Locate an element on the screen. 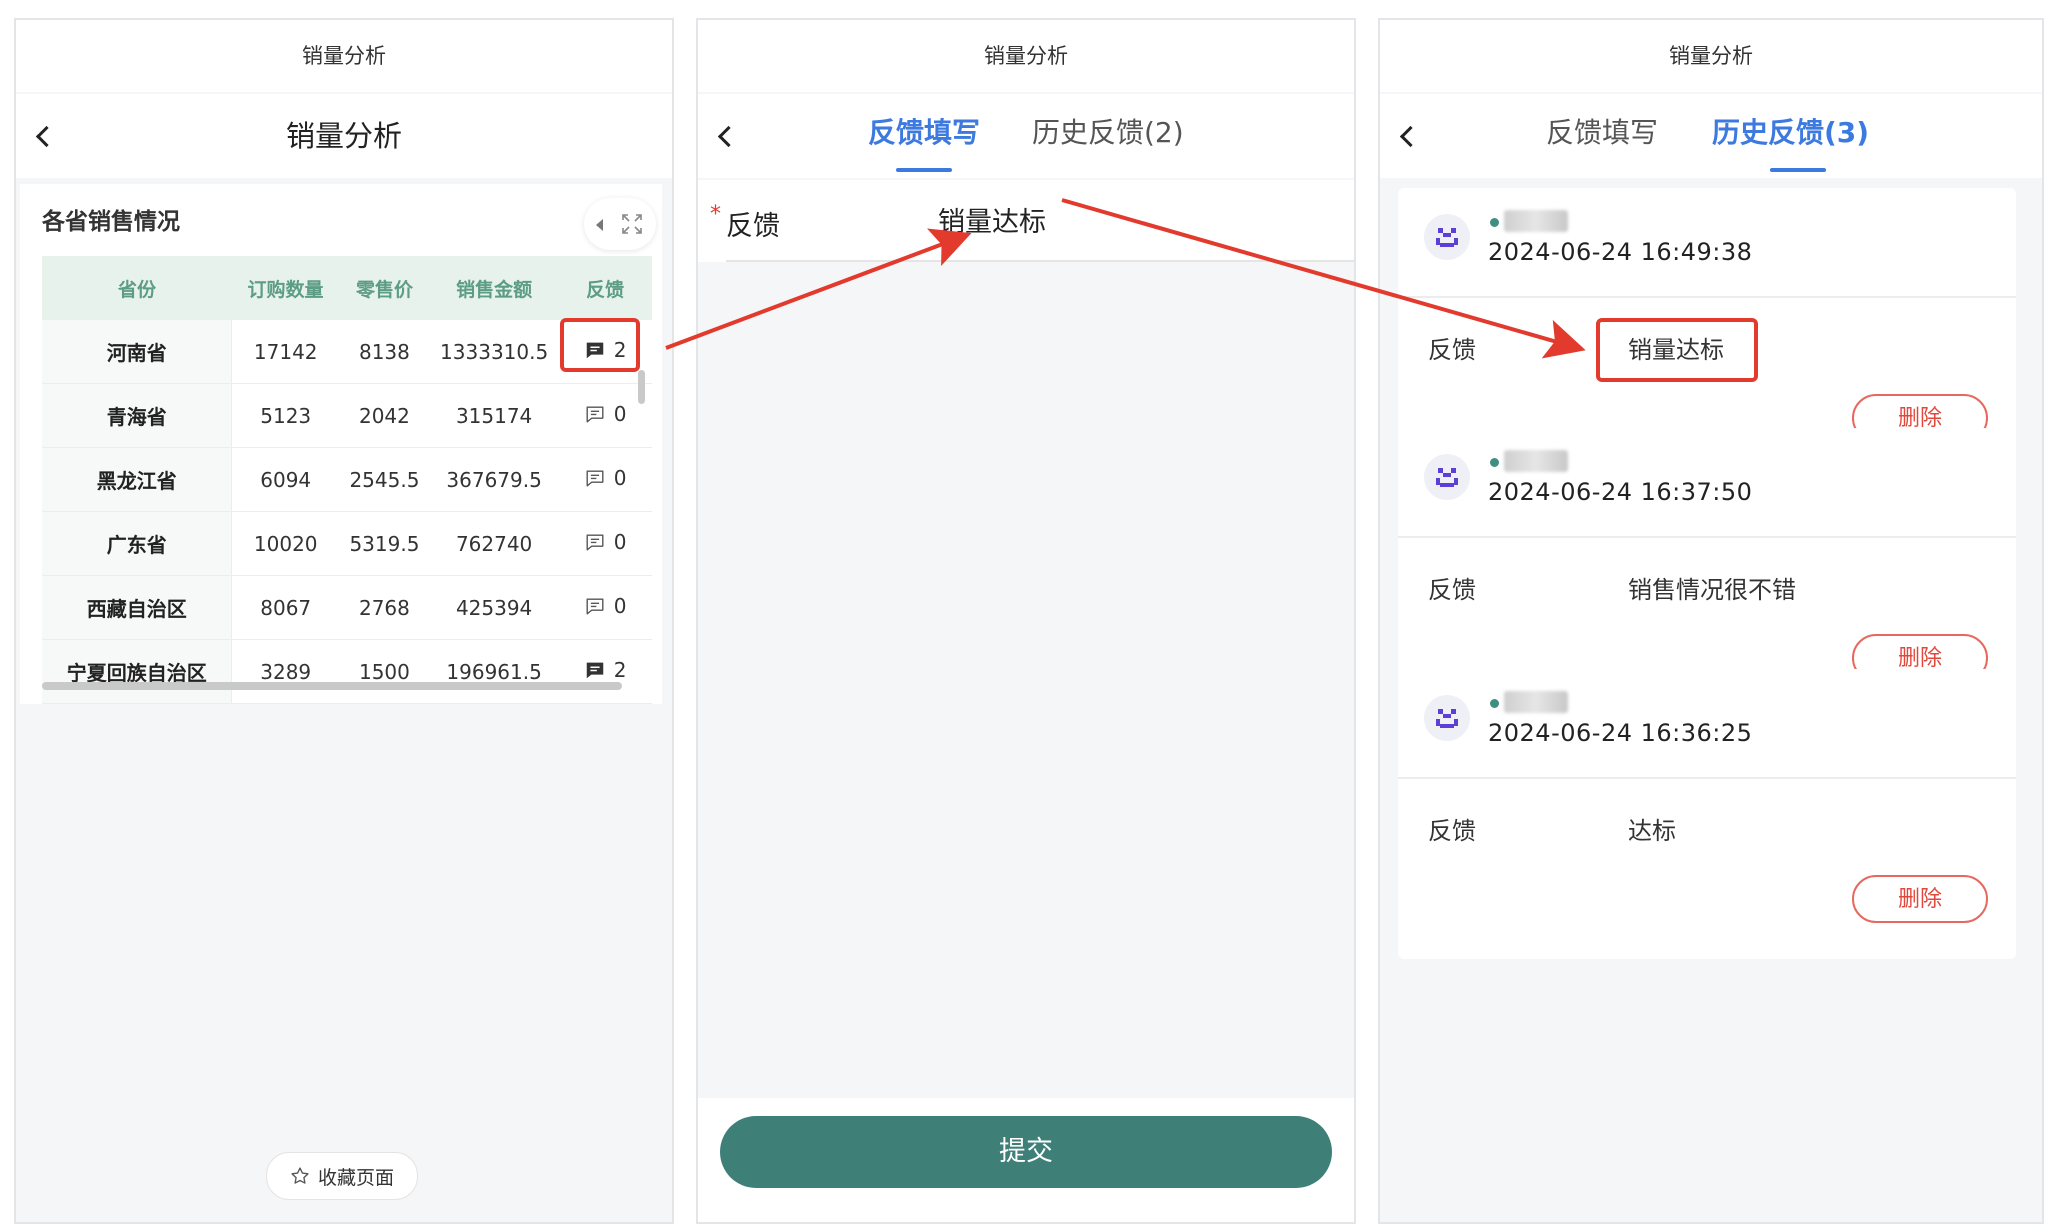 This screenshot has height=1232, width=2058. history-value: 销售情况很不错 is located at coordinates (1712, 590).